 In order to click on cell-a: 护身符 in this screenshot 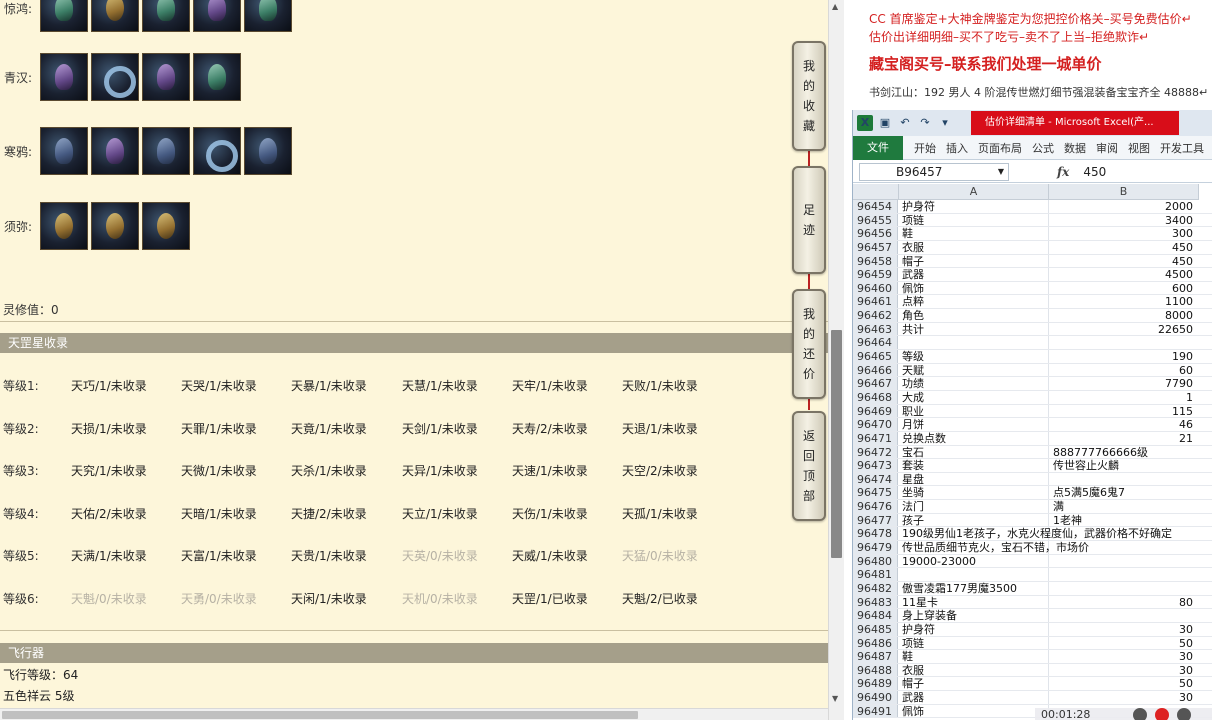, I will do `click(918, 630)`.